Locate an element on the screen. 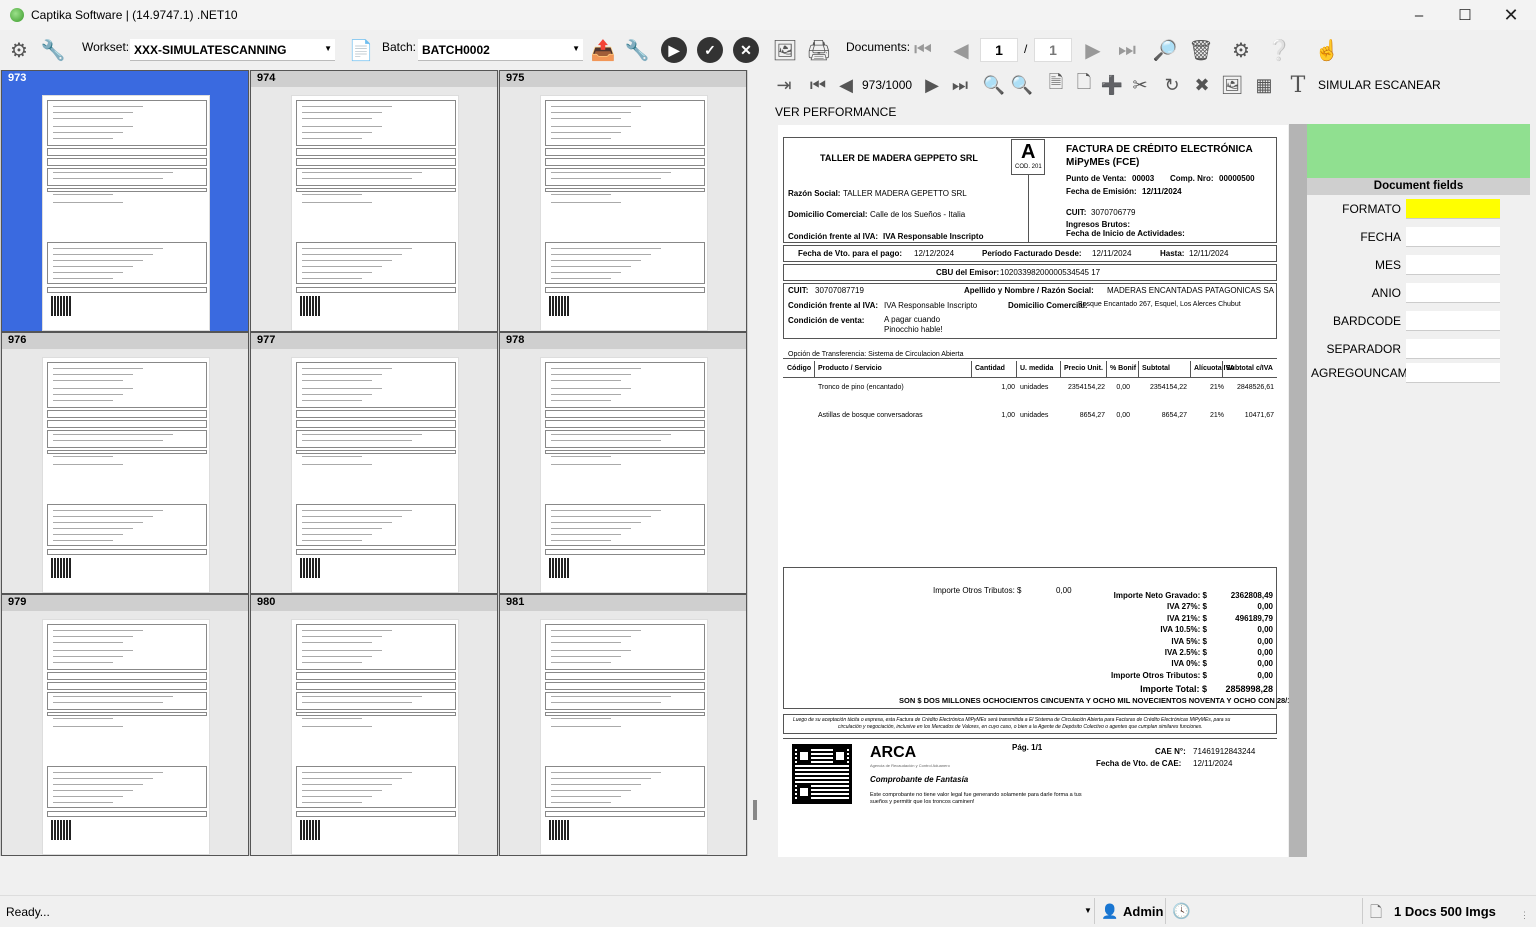  tools-icon: 🔧 is located at coordinates (53, 50).